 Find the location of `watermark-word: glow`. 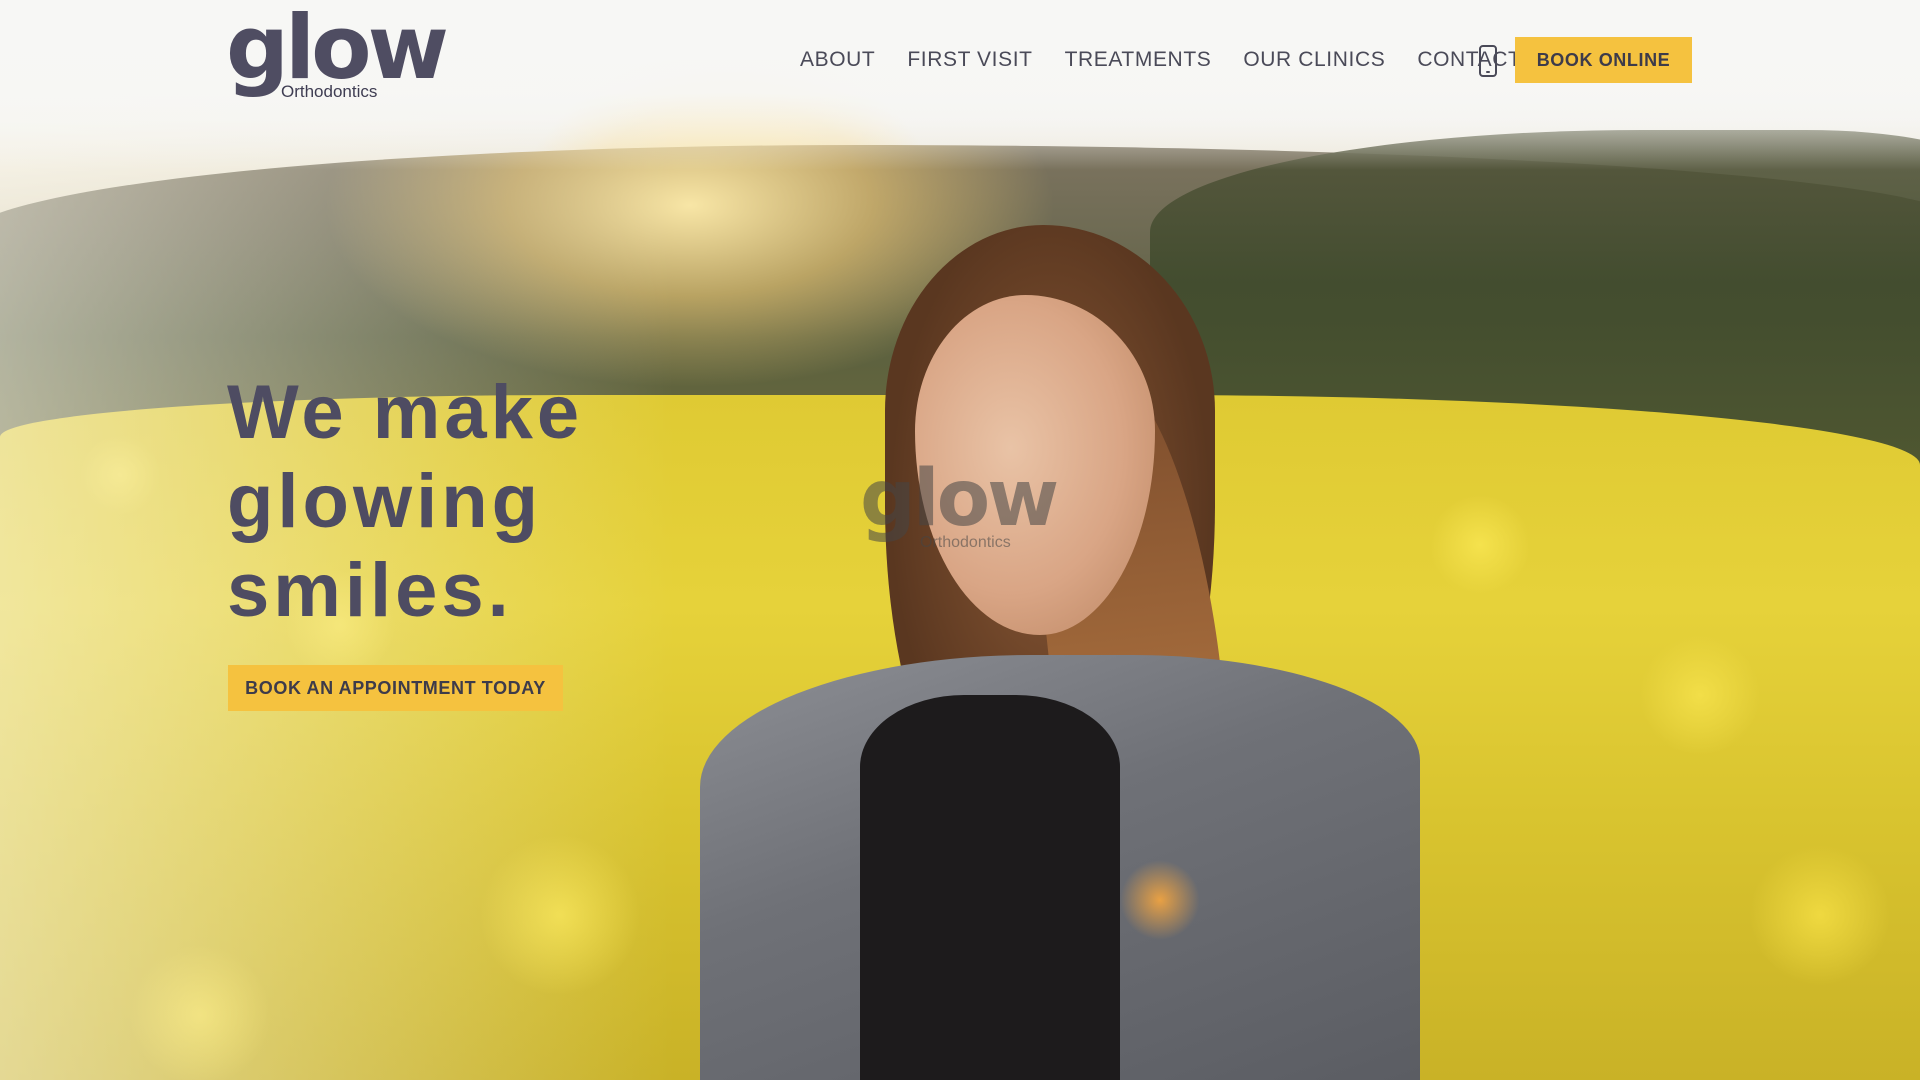

watermark-word: glow is located at coordinates (959, 499).